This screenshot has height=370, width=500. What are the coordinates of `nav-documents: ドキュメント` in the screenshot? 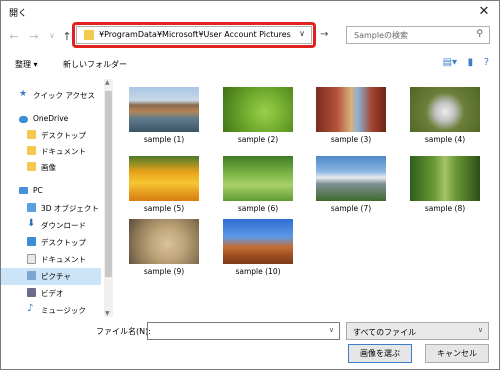 It's located at (51, 259).